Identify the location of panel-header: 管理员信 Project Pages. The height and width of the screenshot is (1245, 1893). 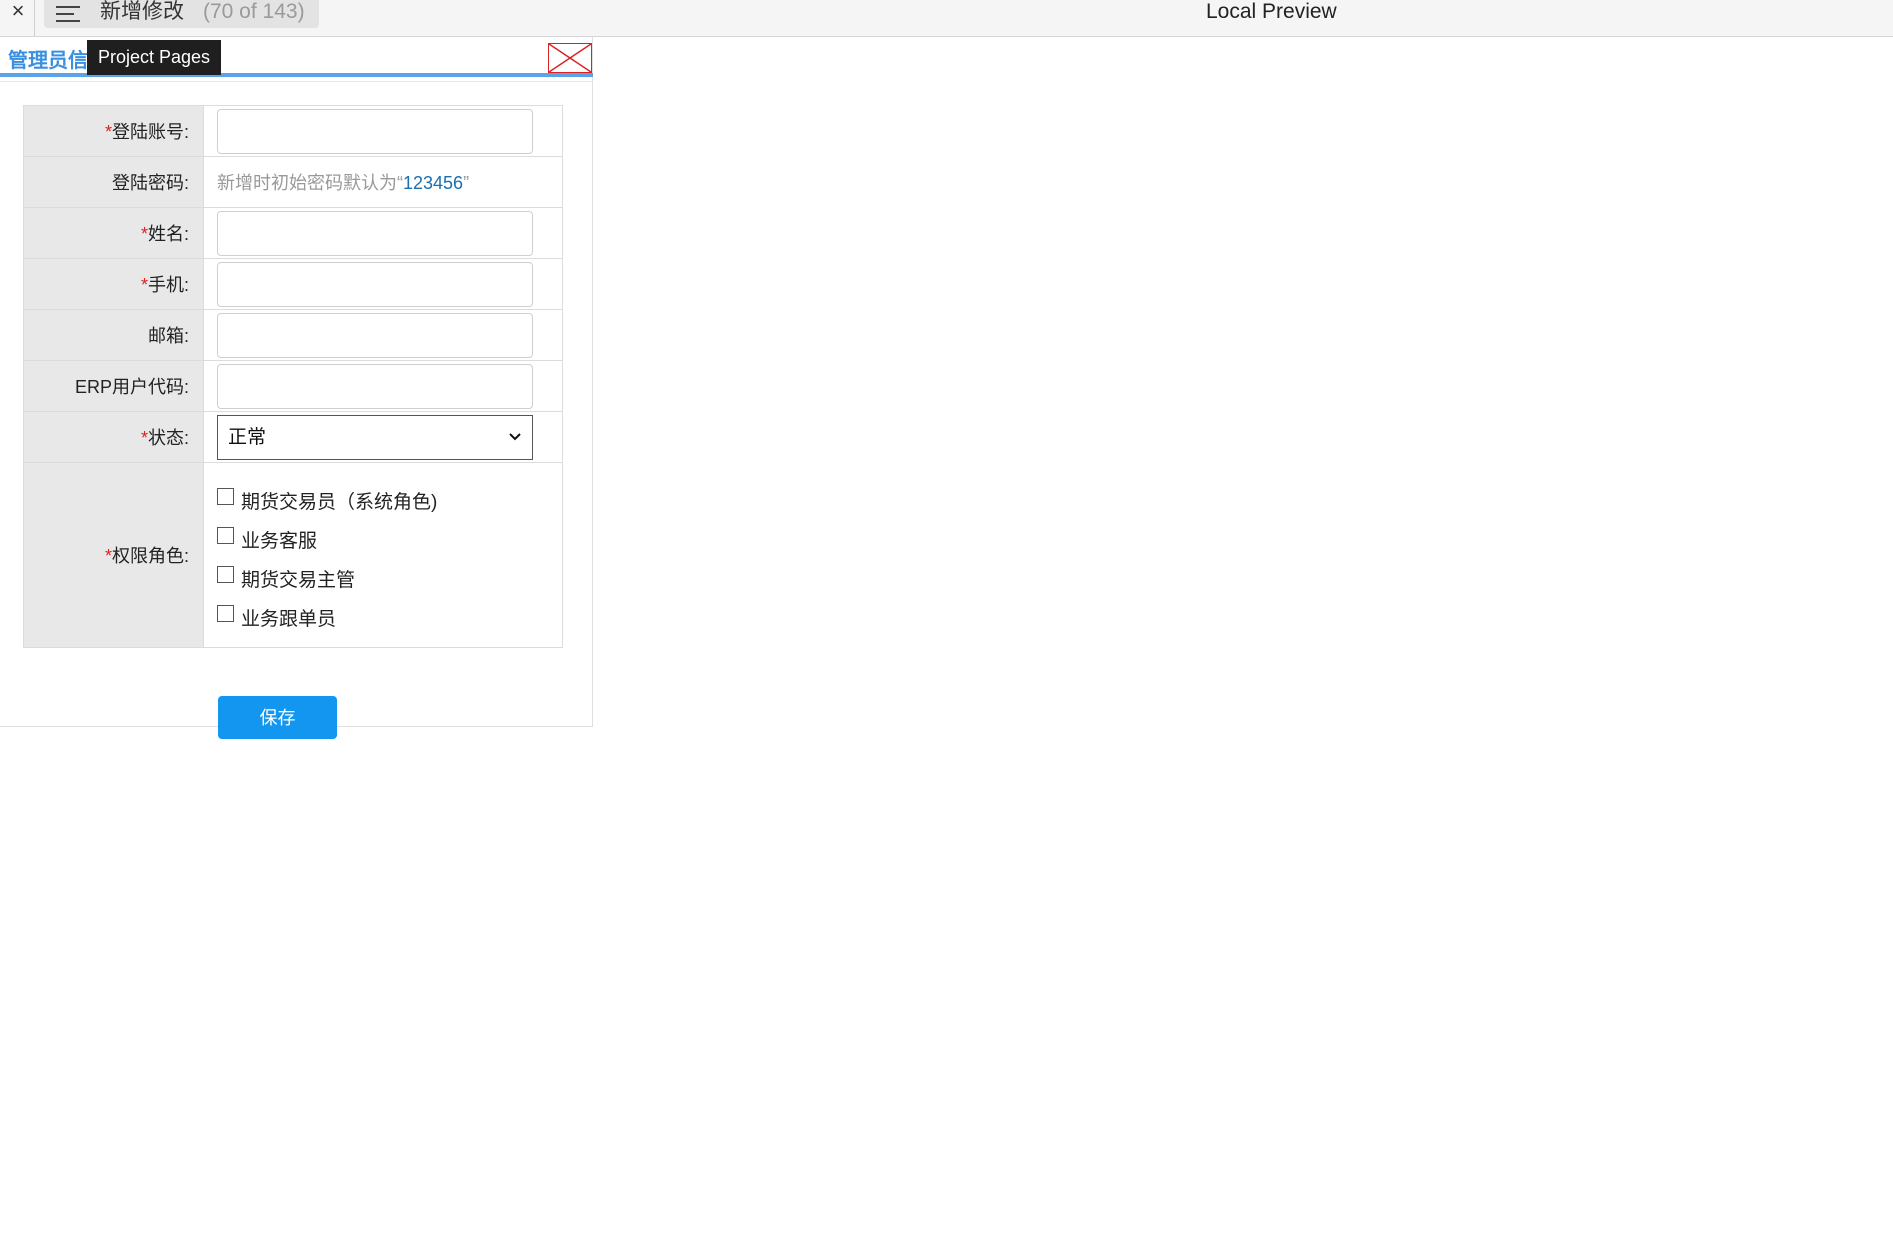
(296, 57).